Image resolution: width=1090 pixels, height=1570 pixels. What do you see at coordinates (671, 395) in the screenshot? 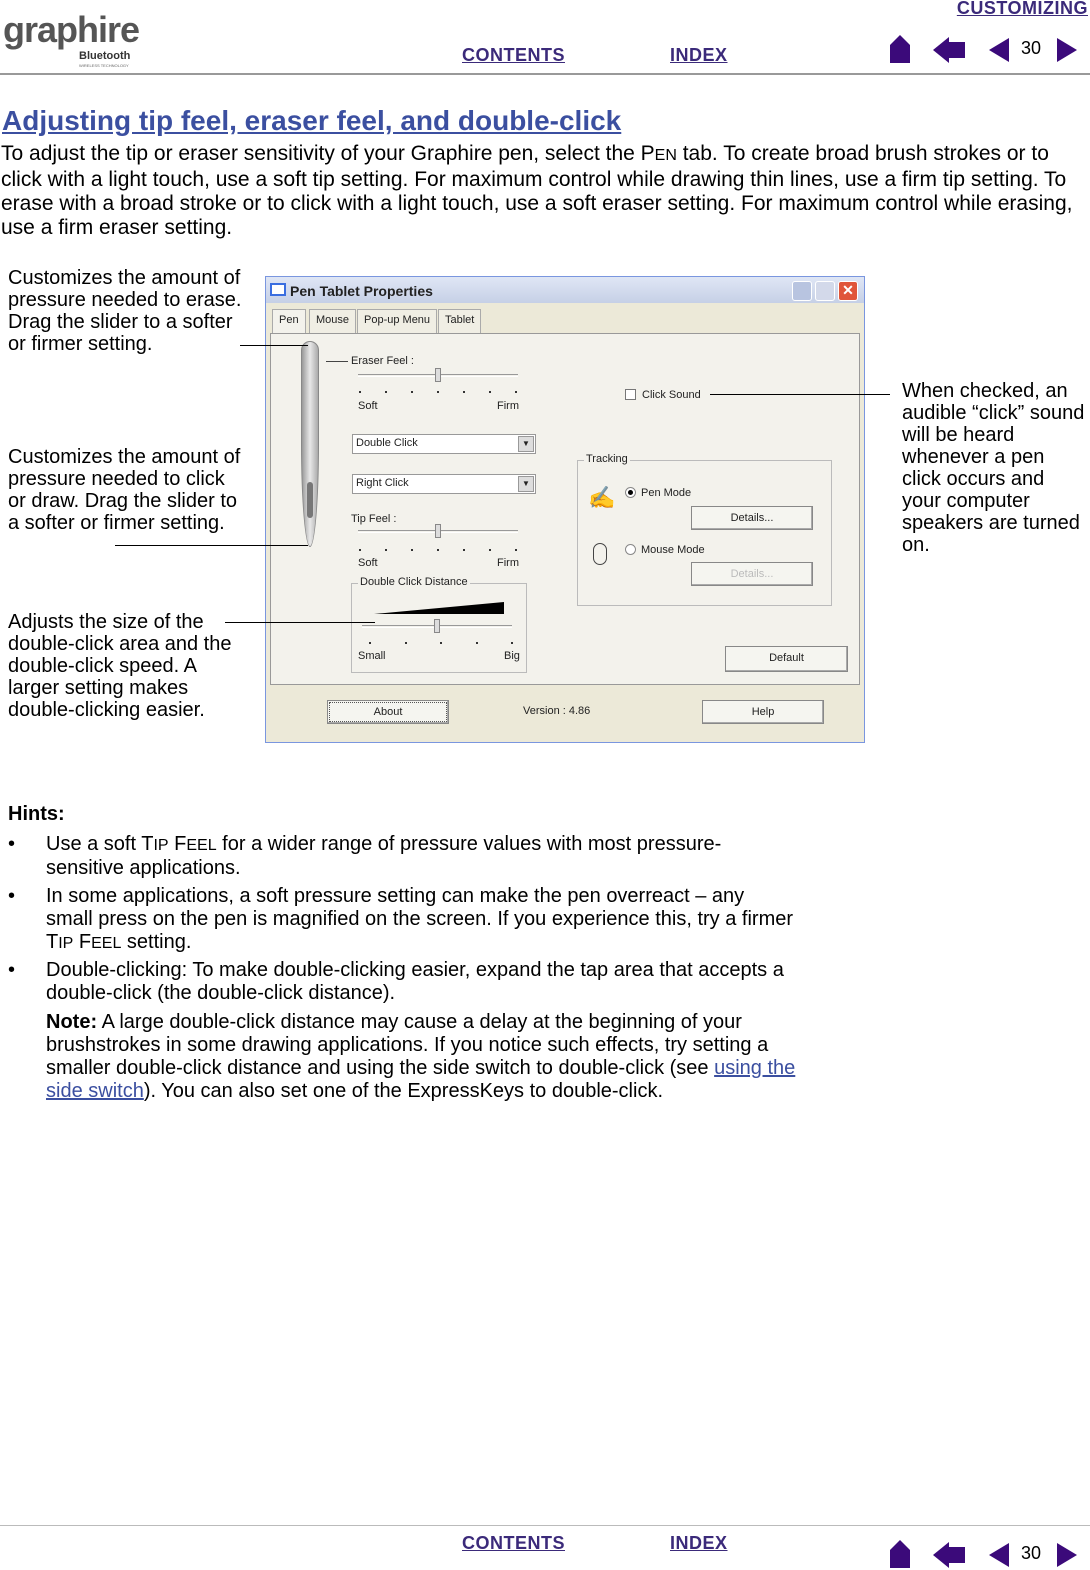
I see `click-sound-label: Click Sound` at bounding box center [671, 395].